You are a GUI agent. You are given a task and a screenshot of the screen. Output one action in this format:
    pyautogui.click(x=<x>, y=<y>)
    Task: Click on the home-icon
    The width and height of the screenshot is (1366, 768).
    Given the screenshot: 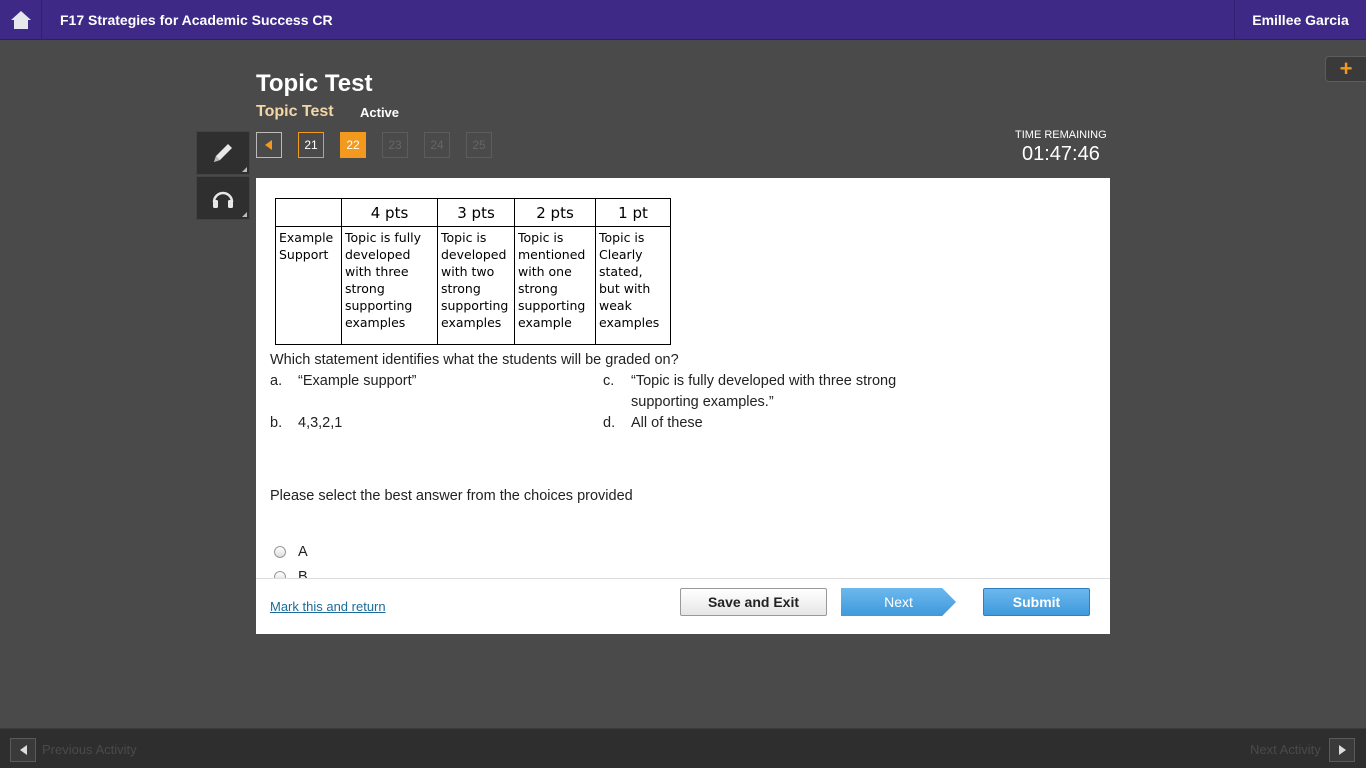 What is the action you would take?
    pyautogui.click(x=20, y=20)
    